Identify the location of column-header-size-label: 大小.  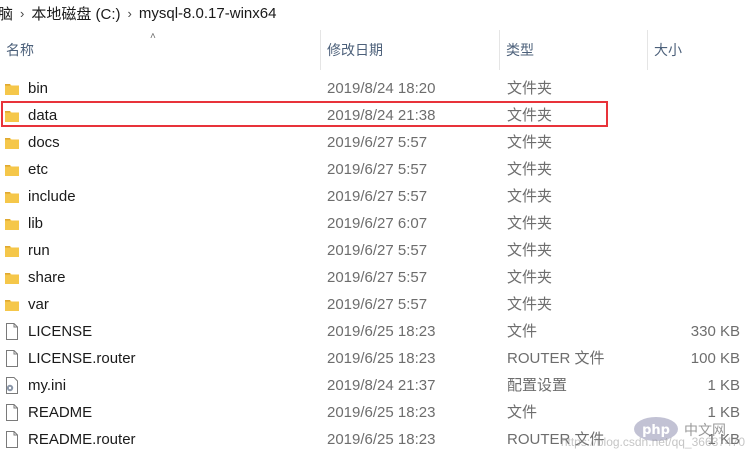
(668, 50).